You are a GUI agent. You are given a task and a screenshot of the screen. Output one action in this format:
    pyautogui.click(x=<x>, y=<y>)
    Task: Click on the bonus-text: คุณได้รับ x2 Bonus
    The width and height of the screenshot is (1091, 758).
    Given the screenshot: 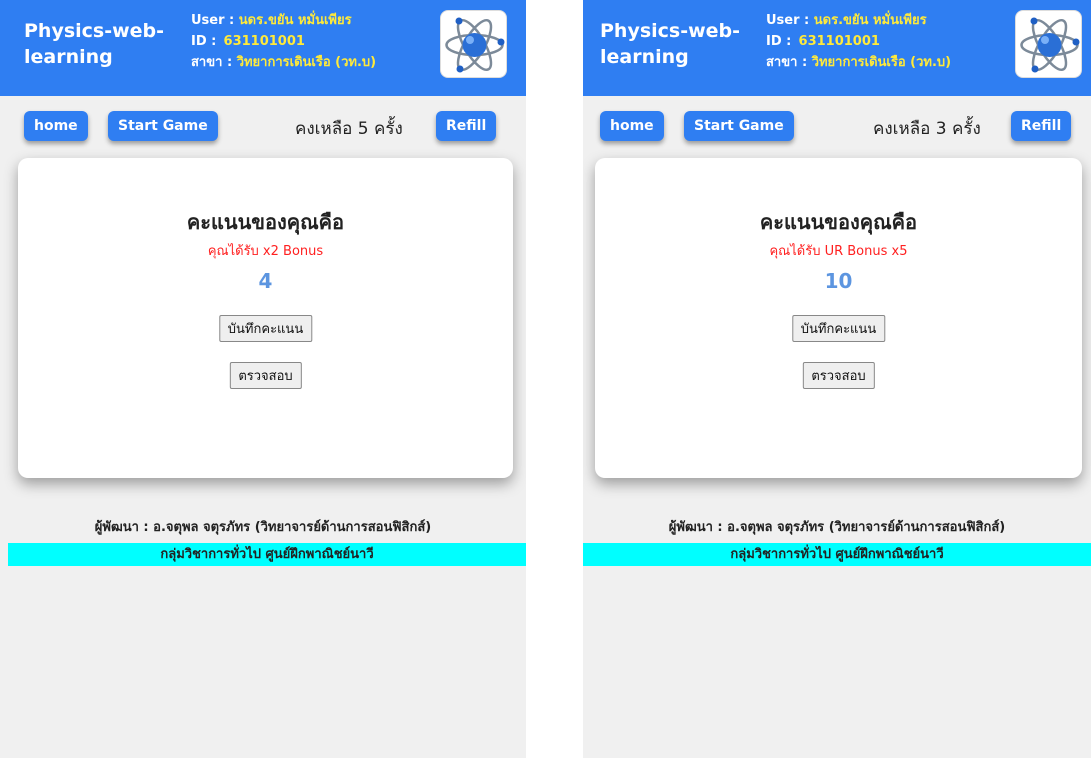 What is the action you would take?
    pyautogui.click(x=265, y=251)
    